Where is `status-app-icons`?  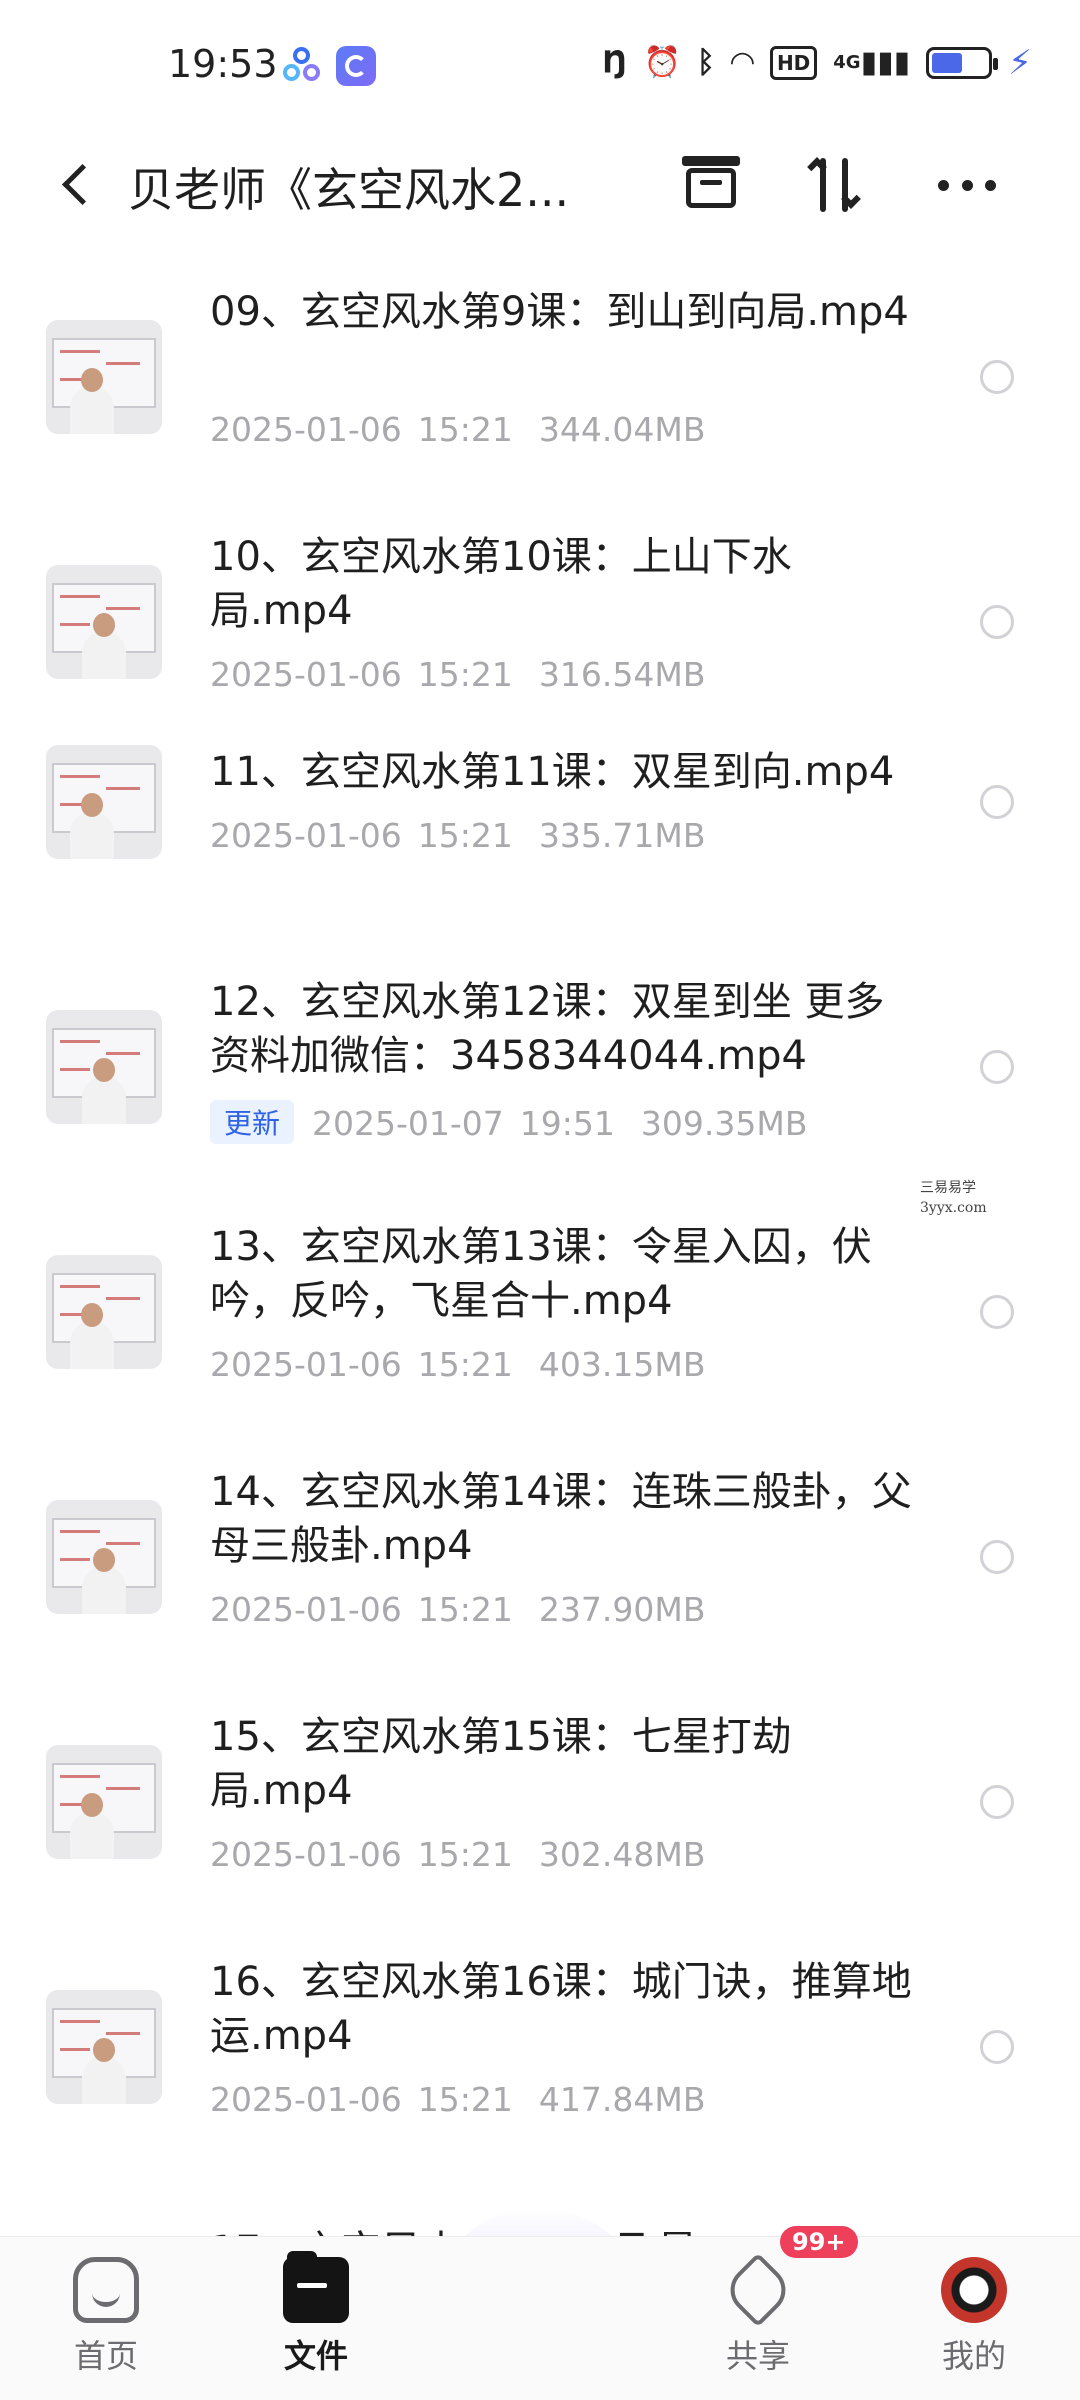
status-app-icons is located at coordinates (329, 66).